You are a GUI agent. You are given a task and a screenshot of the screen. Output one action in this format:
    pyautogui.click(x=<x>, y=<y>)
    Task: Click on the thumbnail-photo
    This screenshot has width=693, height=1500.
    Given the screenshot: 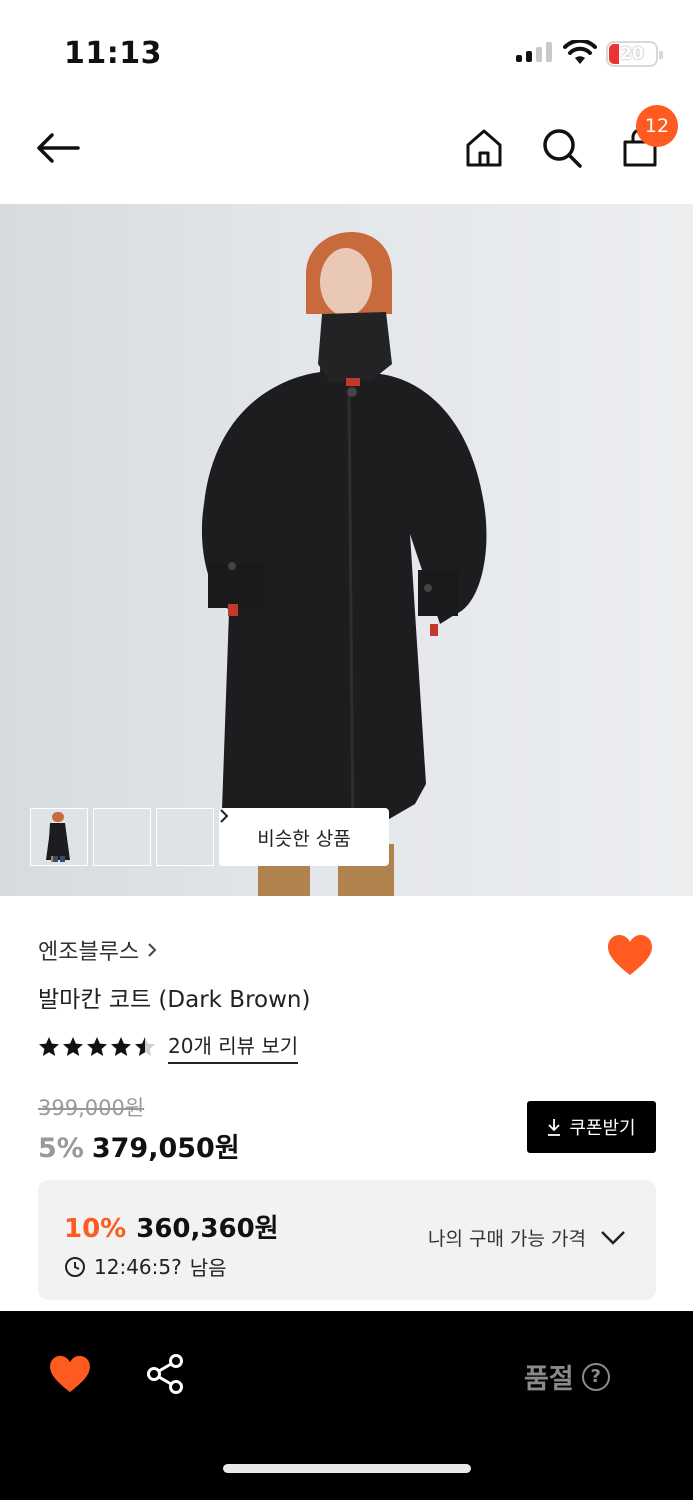 What is the action you would take?
    pyautogui.click(x=59, y=837)
    